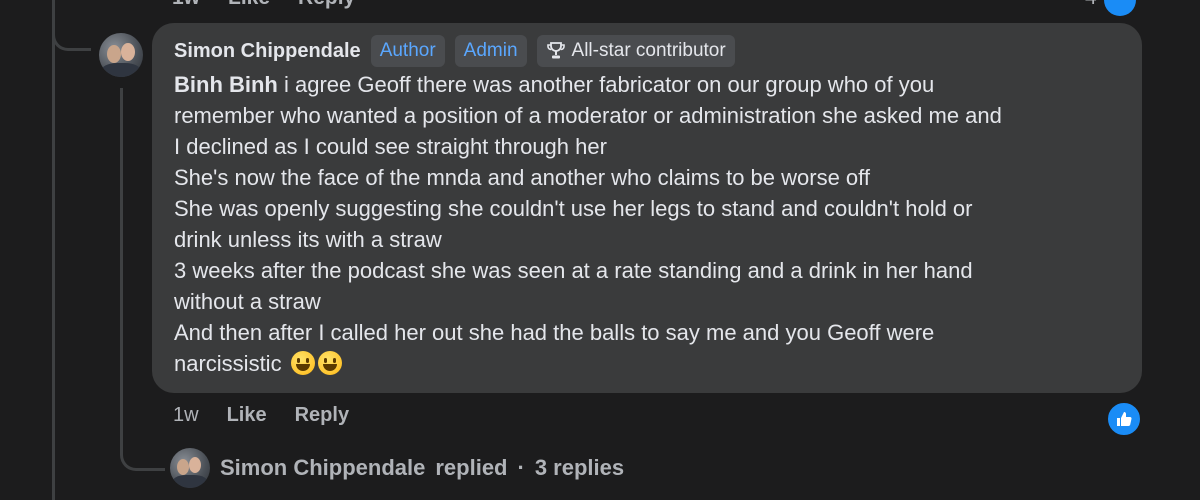  What do you see at coordinates (53, 250) in the screenshot?
I see `thread-line` at bounding box center [53, 250].